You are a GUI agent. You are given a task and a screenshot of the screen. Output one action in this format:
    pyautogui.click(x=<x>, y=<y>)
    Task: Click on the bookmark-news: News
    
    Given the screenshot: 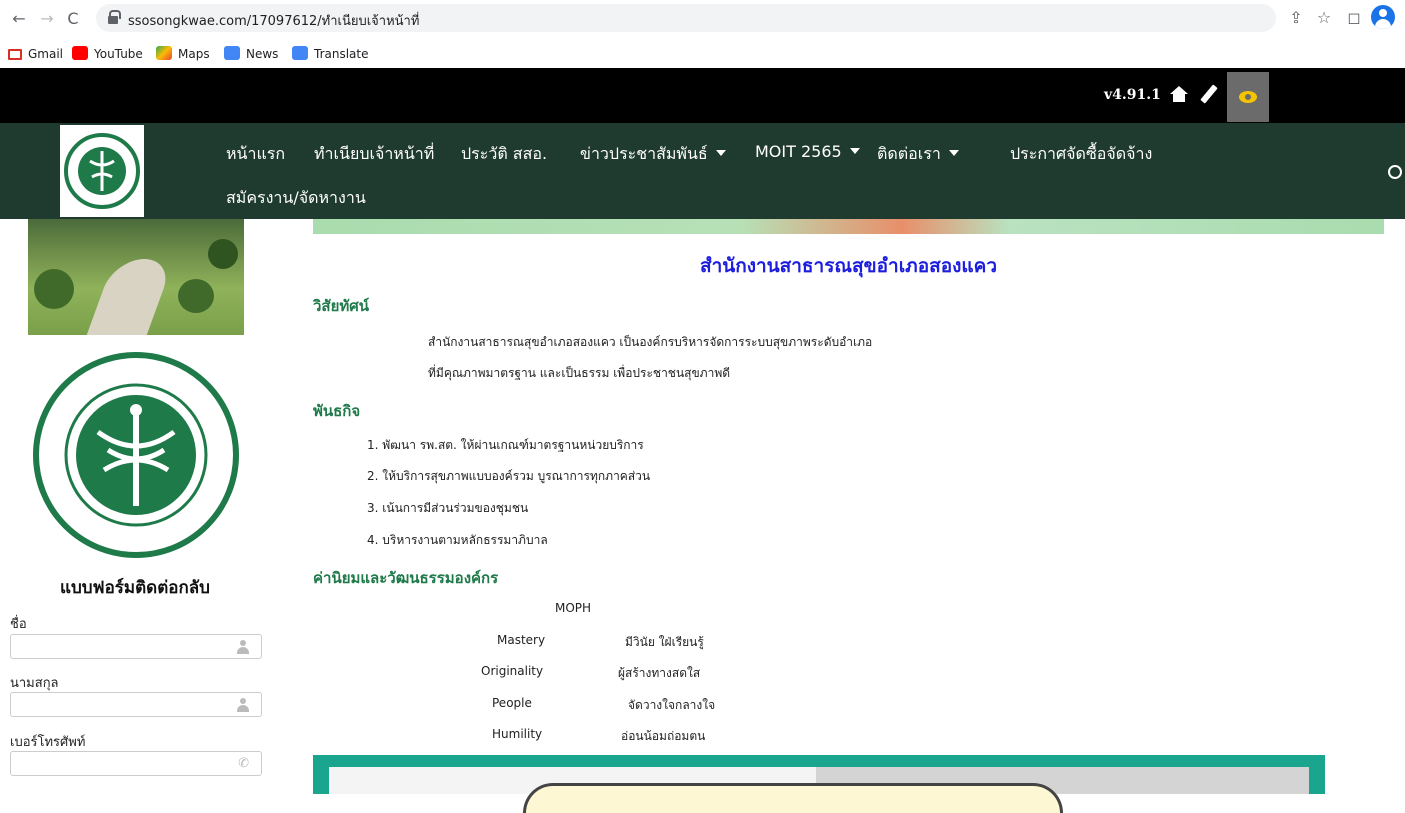 What is the action you would take?
    pyautogui.click(x=251, y=54)
    